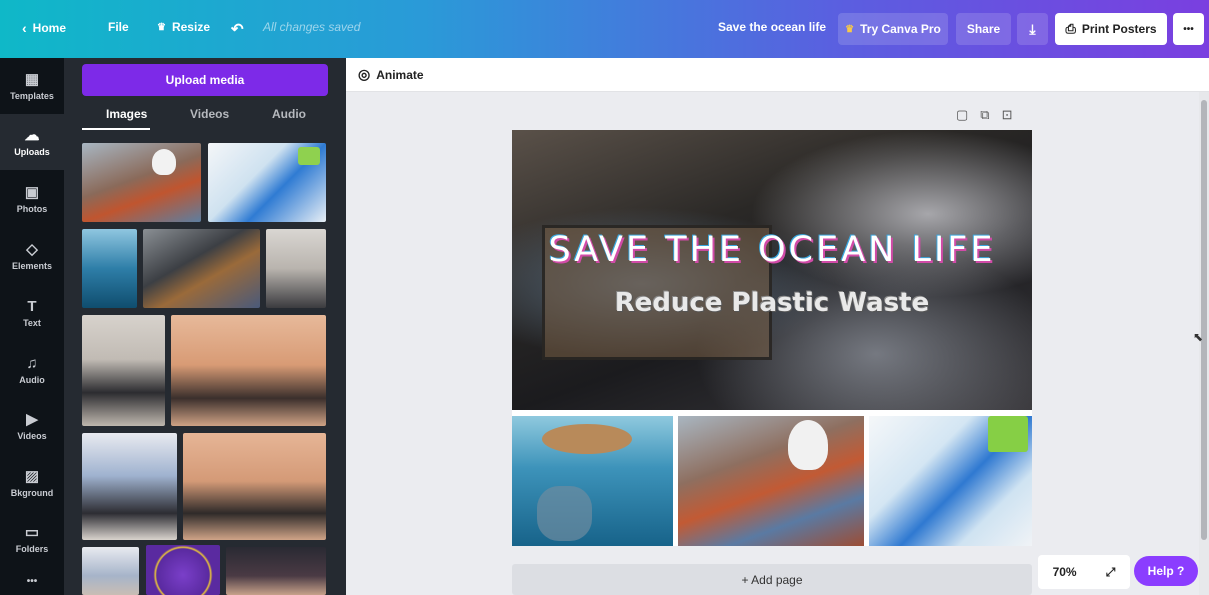 This screenshot has width=1209, height=595. Describe the element at coordinates (1070, 28) in the screenshot. I see `print-icon: ⎙` at that location.